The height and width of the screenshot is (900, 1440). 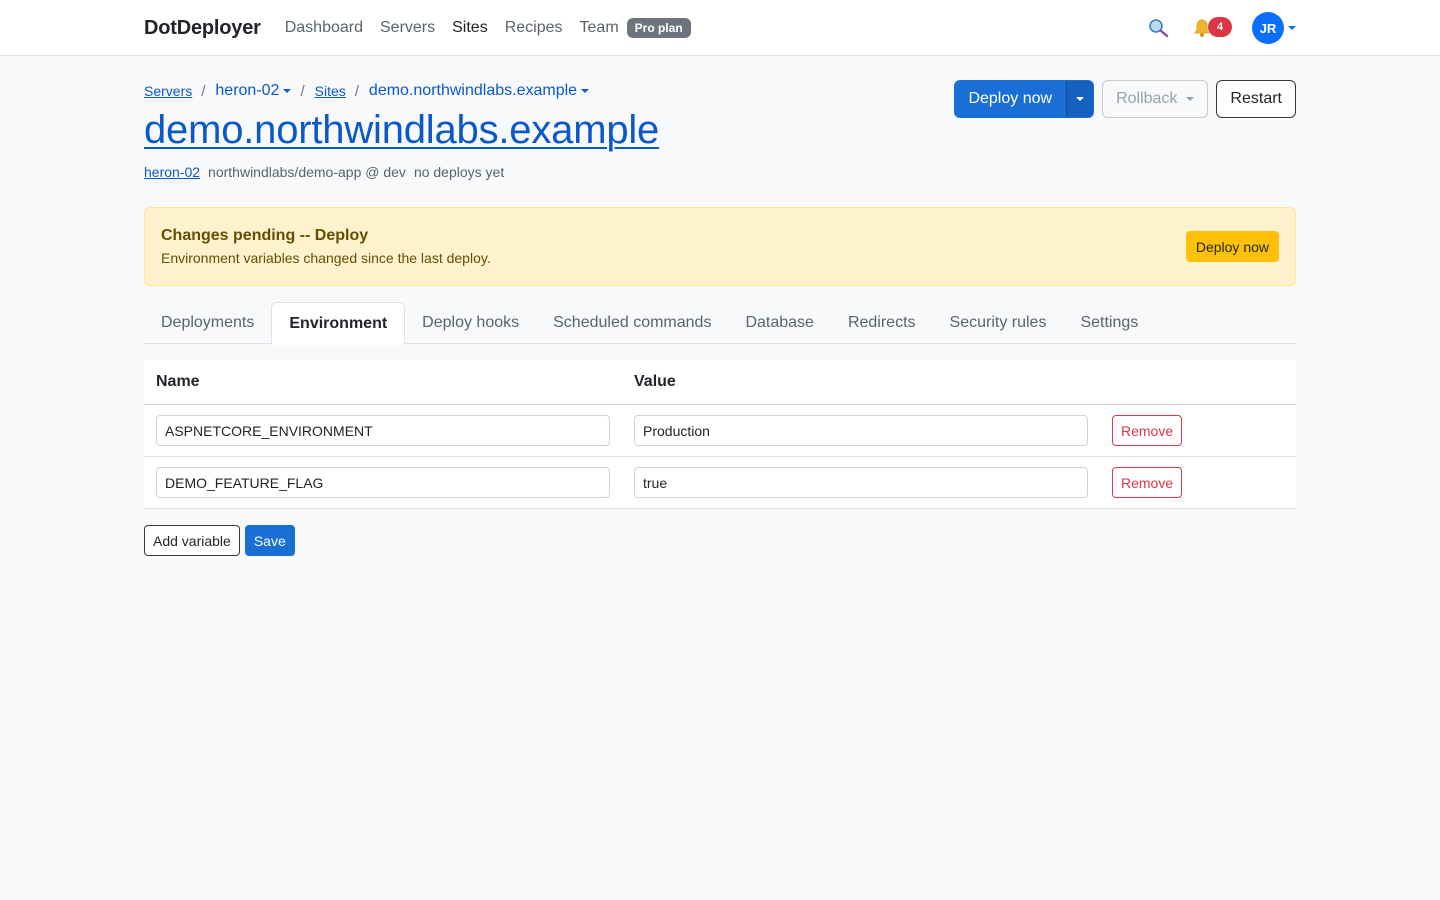 What do you see at coordinates (407, 28) in the screenshot?
I see `nav-servers: Servers` at bounding box center [407, 28].